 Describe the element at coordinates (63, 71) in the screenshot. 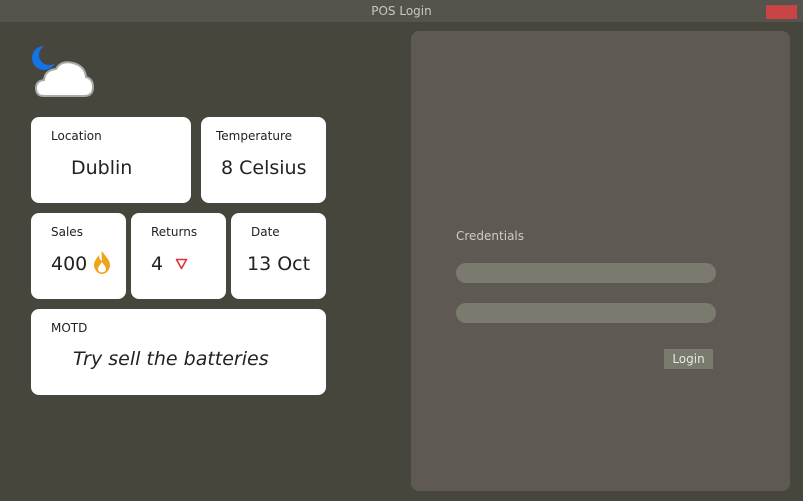

I see `night-cloudy-icon` at that location.